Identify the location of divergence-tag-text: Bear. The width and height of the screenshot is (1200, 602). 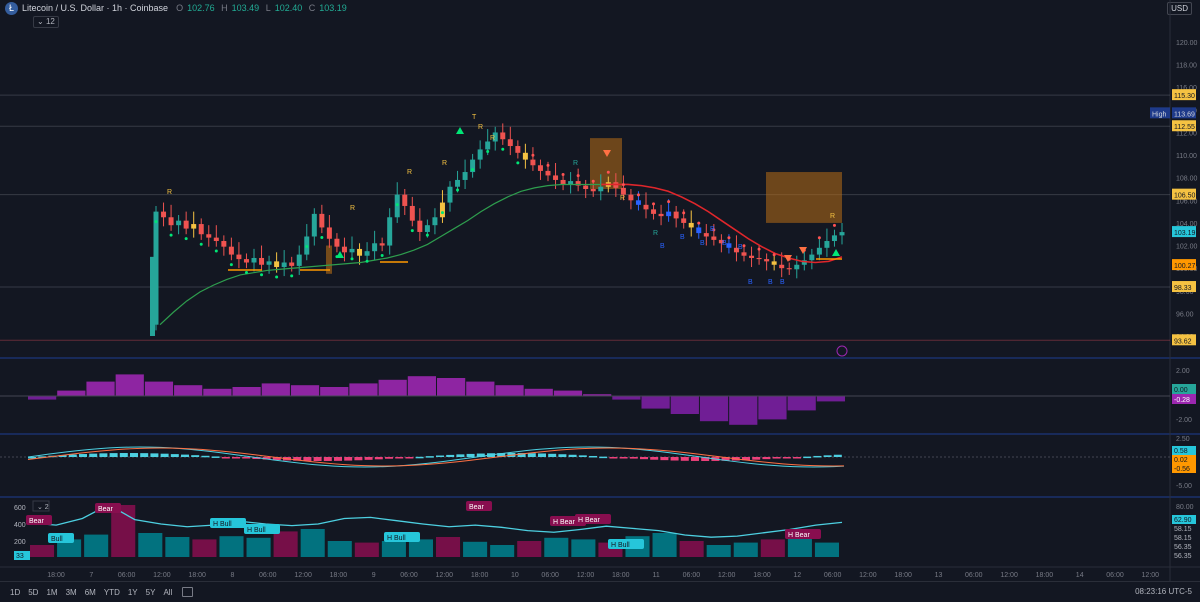
(105, 509).